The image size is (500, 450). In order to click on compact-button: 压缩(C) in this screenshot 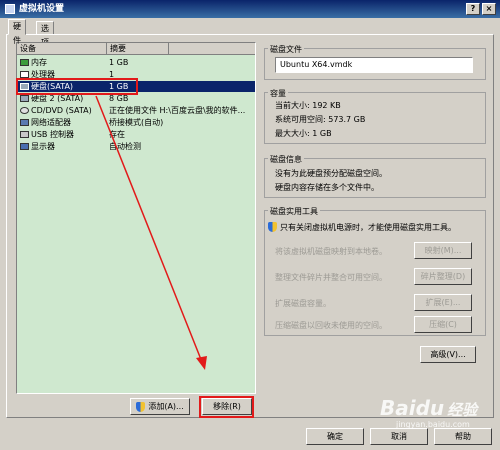, I will do `click(443, 324)`.